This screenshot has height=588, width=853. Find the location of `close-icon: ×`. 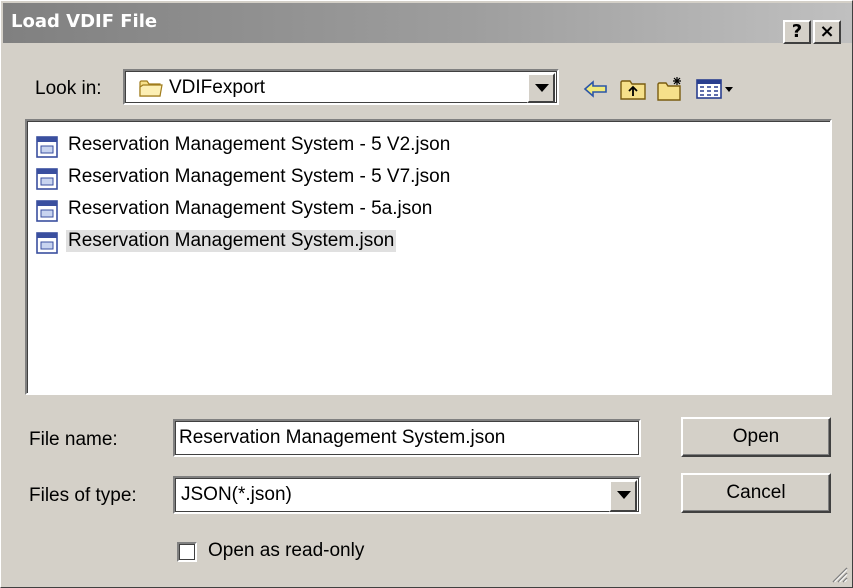

close-icon: × is located at coordinates (827, 31).